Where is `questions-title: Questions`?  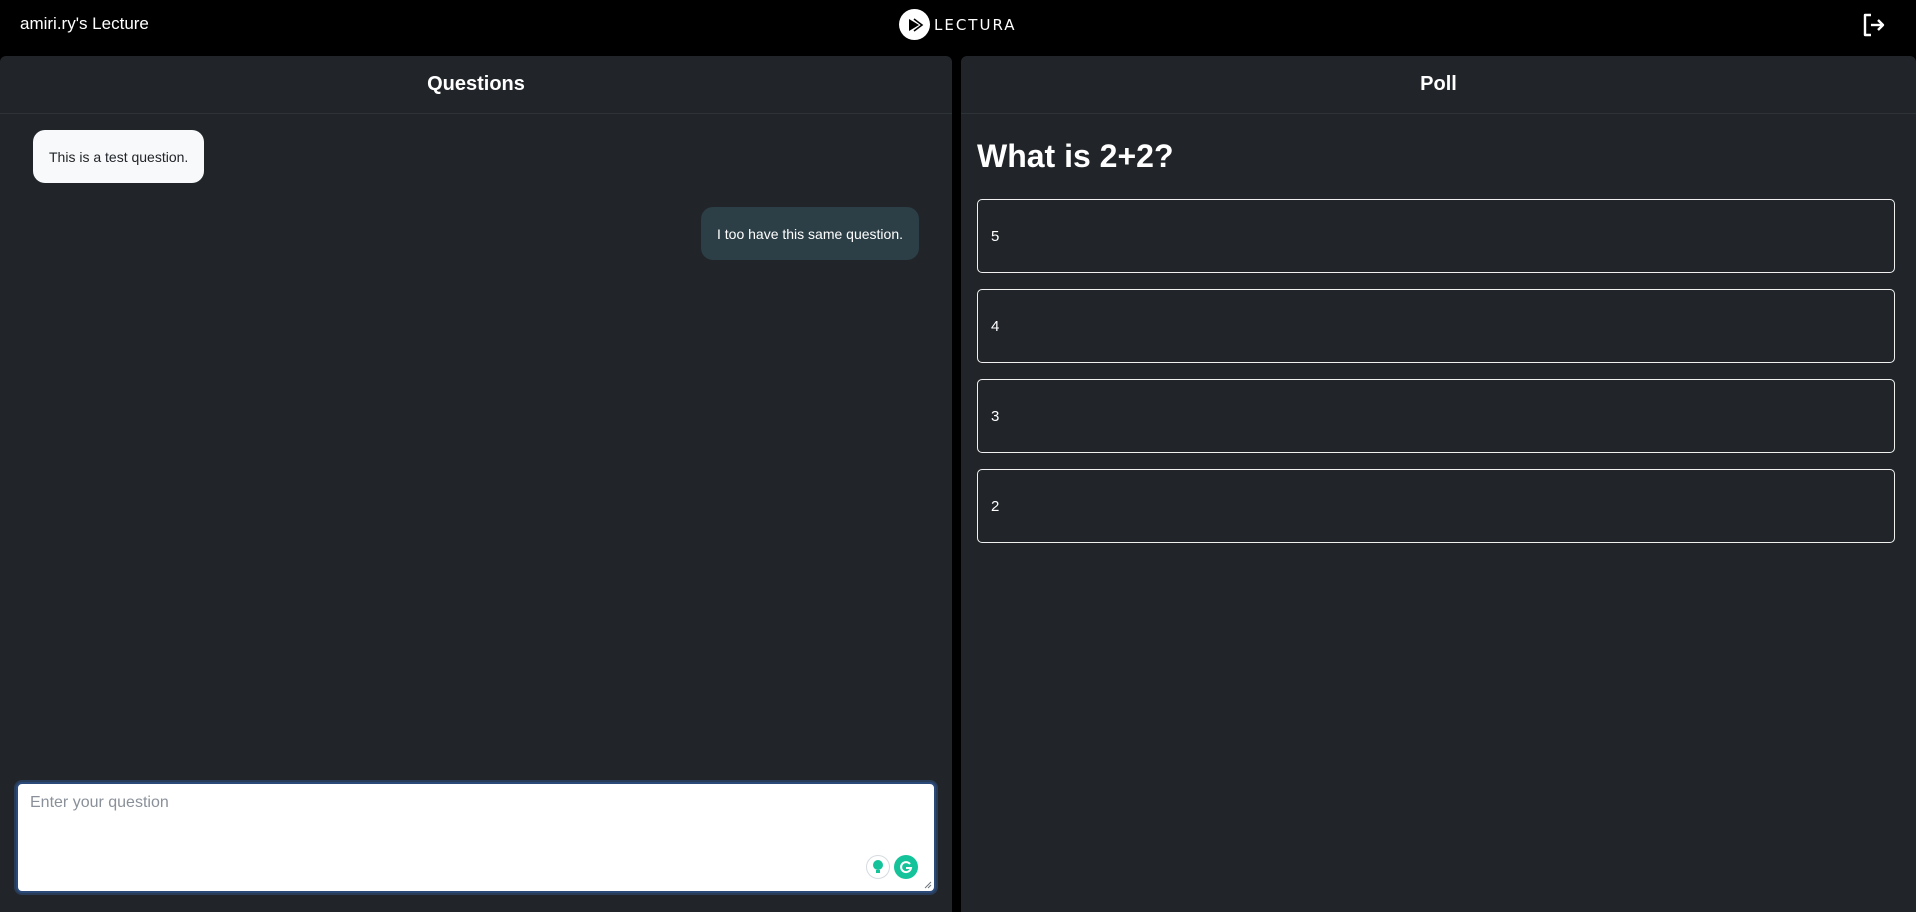
questions-title: Questions is located at coordinates (476, 85).